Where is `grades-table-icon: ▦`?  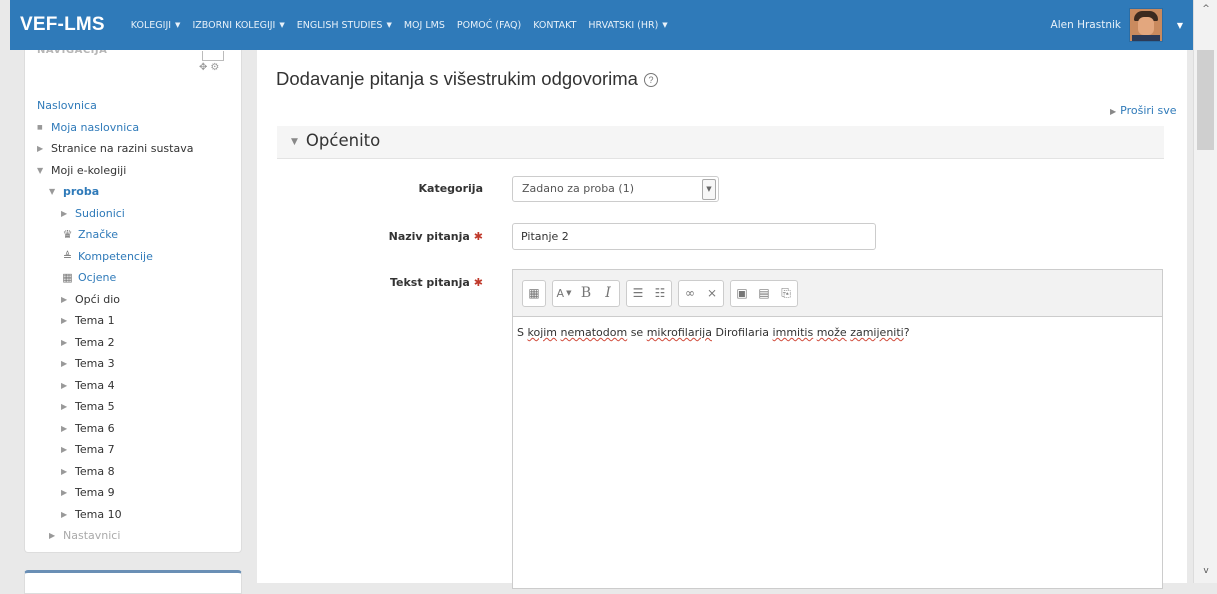
grades-table-icon: ▦ is located at coordinates (67, 277).